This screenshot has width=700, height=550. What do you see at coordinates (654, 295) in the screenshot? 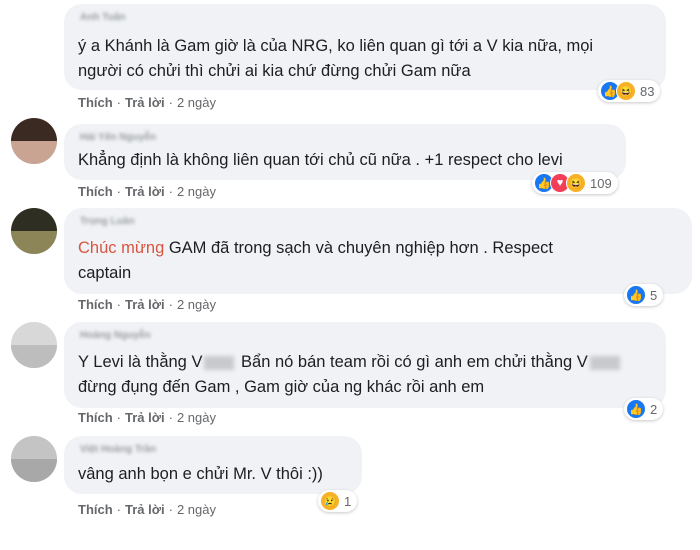
I see `reaction-count: 5` at bounding box center [654, 295].